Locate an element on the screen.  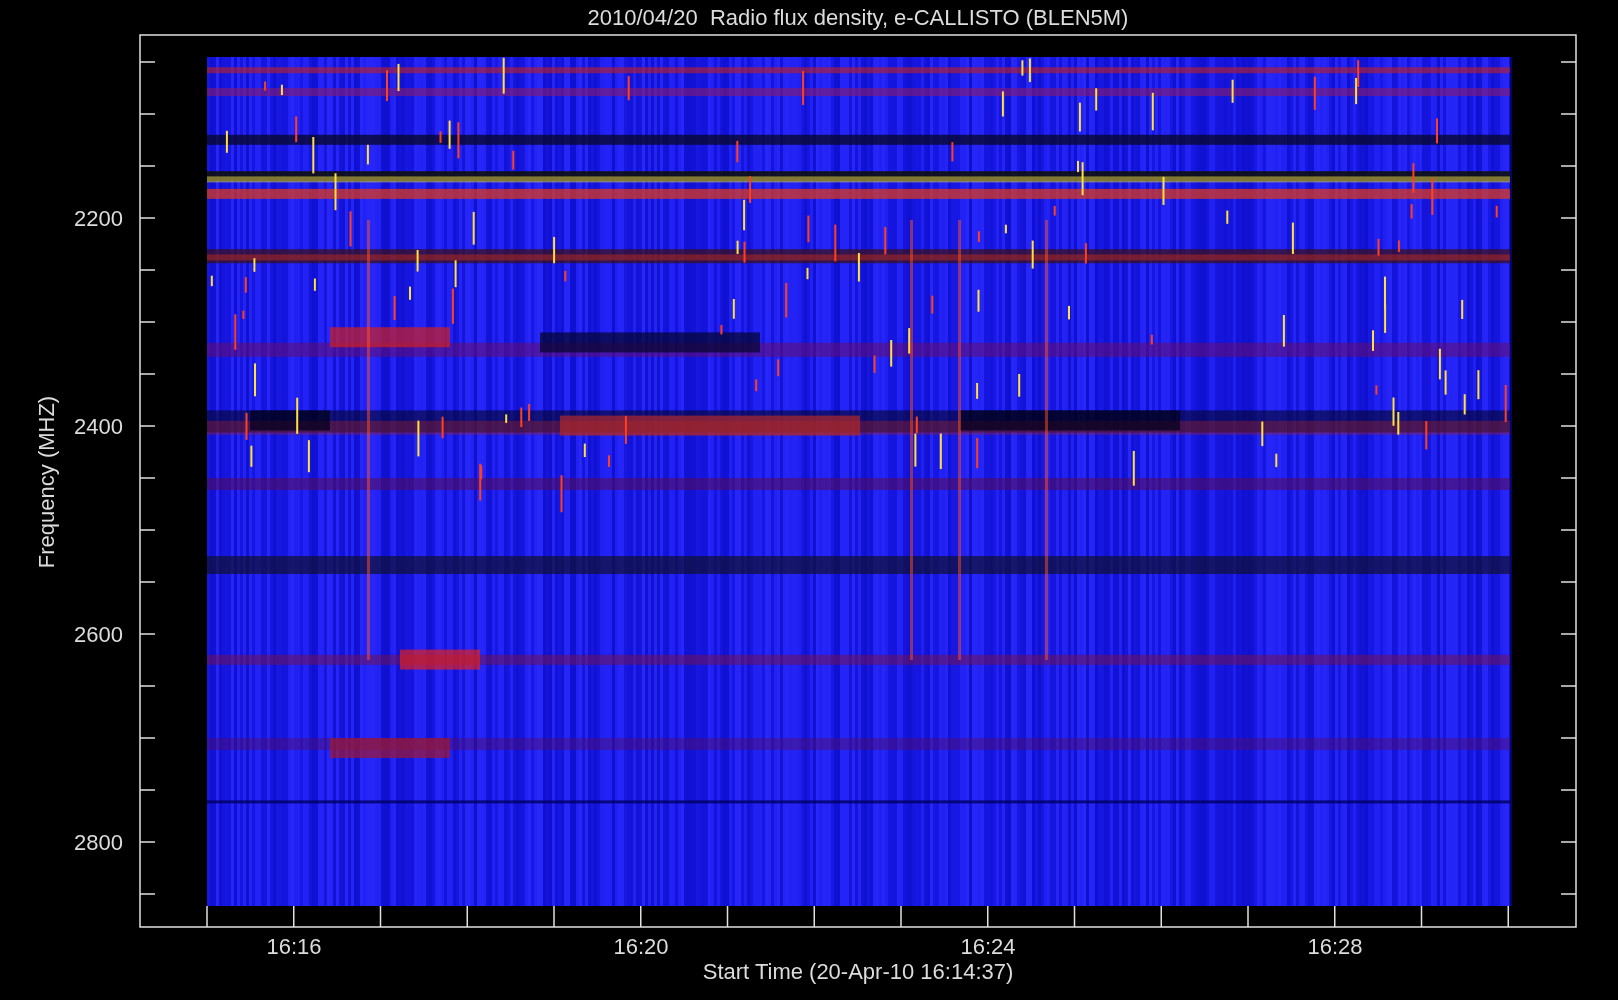
axis-tick-label: 2200 is located at coordinates (98, 218).